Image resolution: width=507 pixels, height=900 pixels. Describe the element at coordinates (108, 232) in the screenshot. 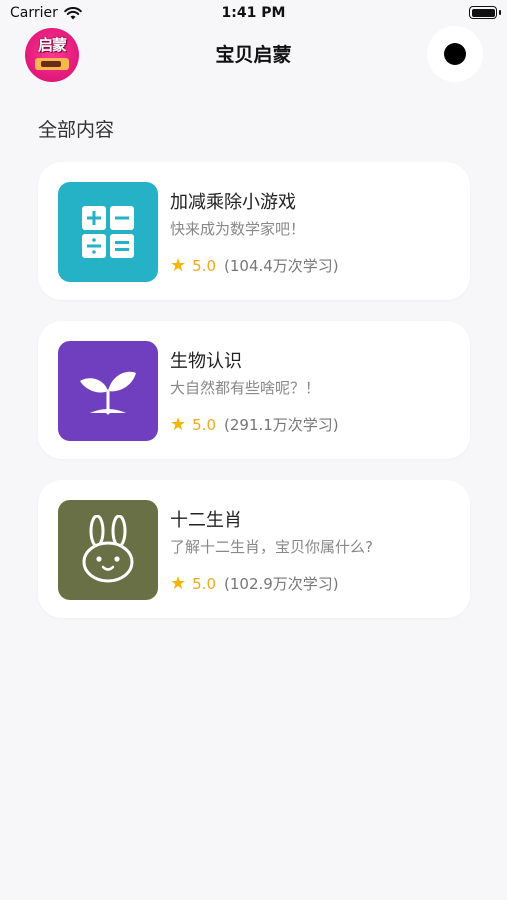

I see `math-operators-icon` at that location.